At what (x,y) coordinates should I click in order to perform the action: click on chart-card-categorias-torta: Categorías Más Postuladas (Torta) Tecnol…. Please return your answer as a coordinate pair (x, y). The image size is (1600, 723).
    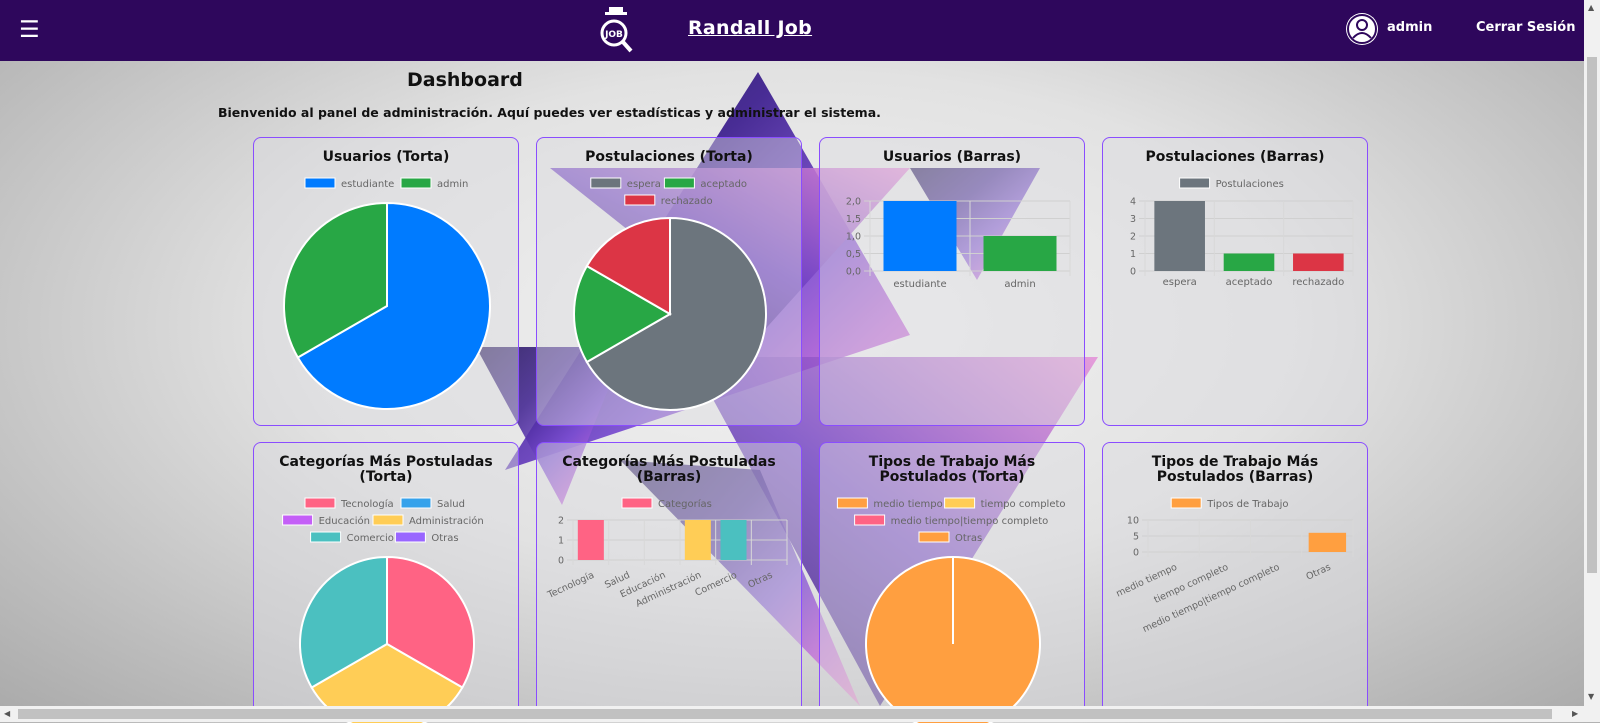
    Looking at the image, I should click on (386, 582).